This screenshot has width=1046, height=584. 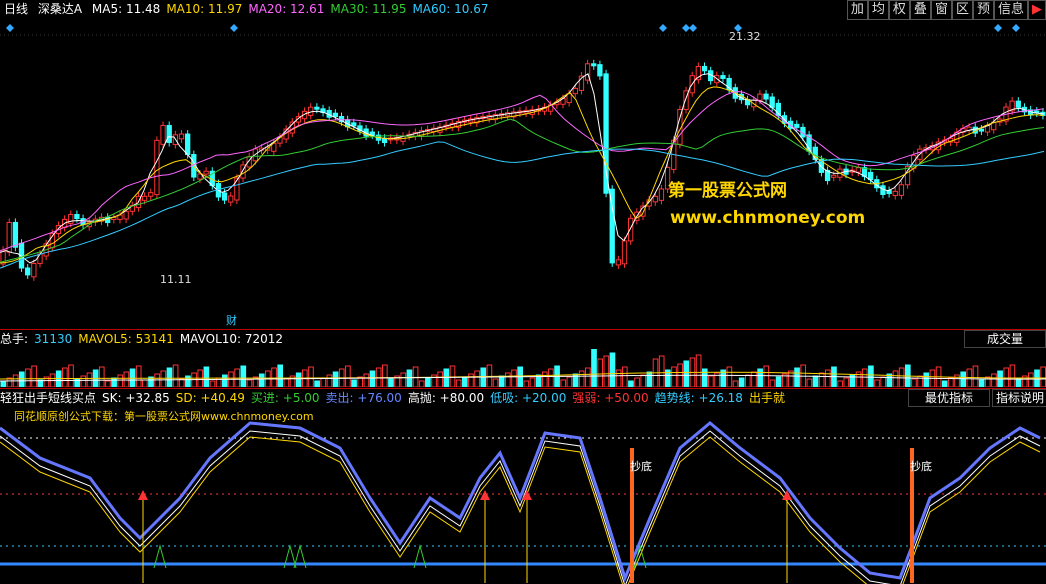 I want to click on indicator-value: 低吸: +20.00, so click(x=528, y=398).